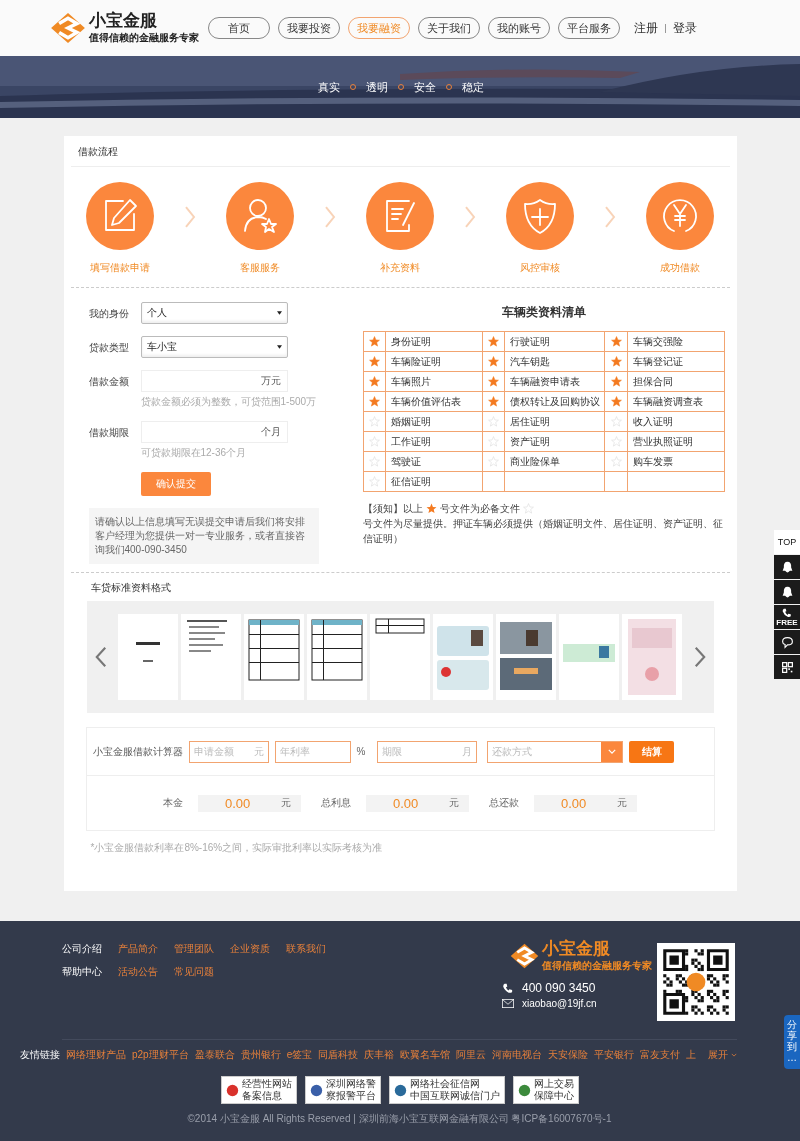  What do you see at coordinates (650, 28) in the screenshot?
I see `register-link: 注册` at bounding box center [650, 28].